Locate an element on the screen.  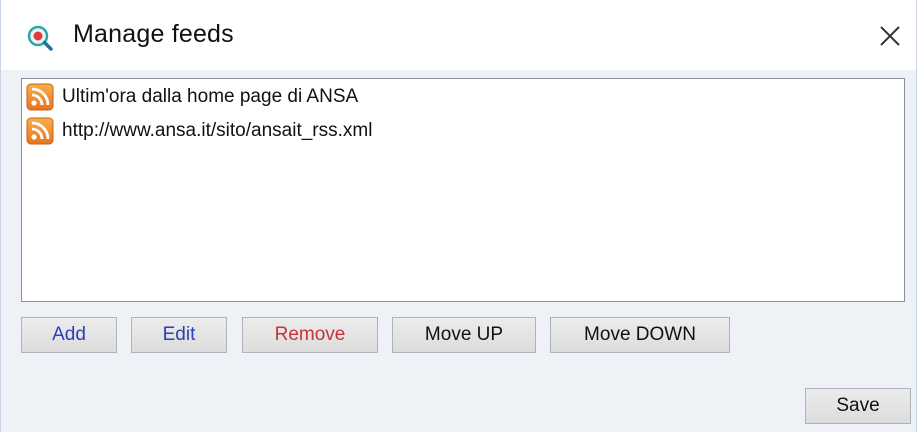
close-icon is located at coordinates (890, 36).